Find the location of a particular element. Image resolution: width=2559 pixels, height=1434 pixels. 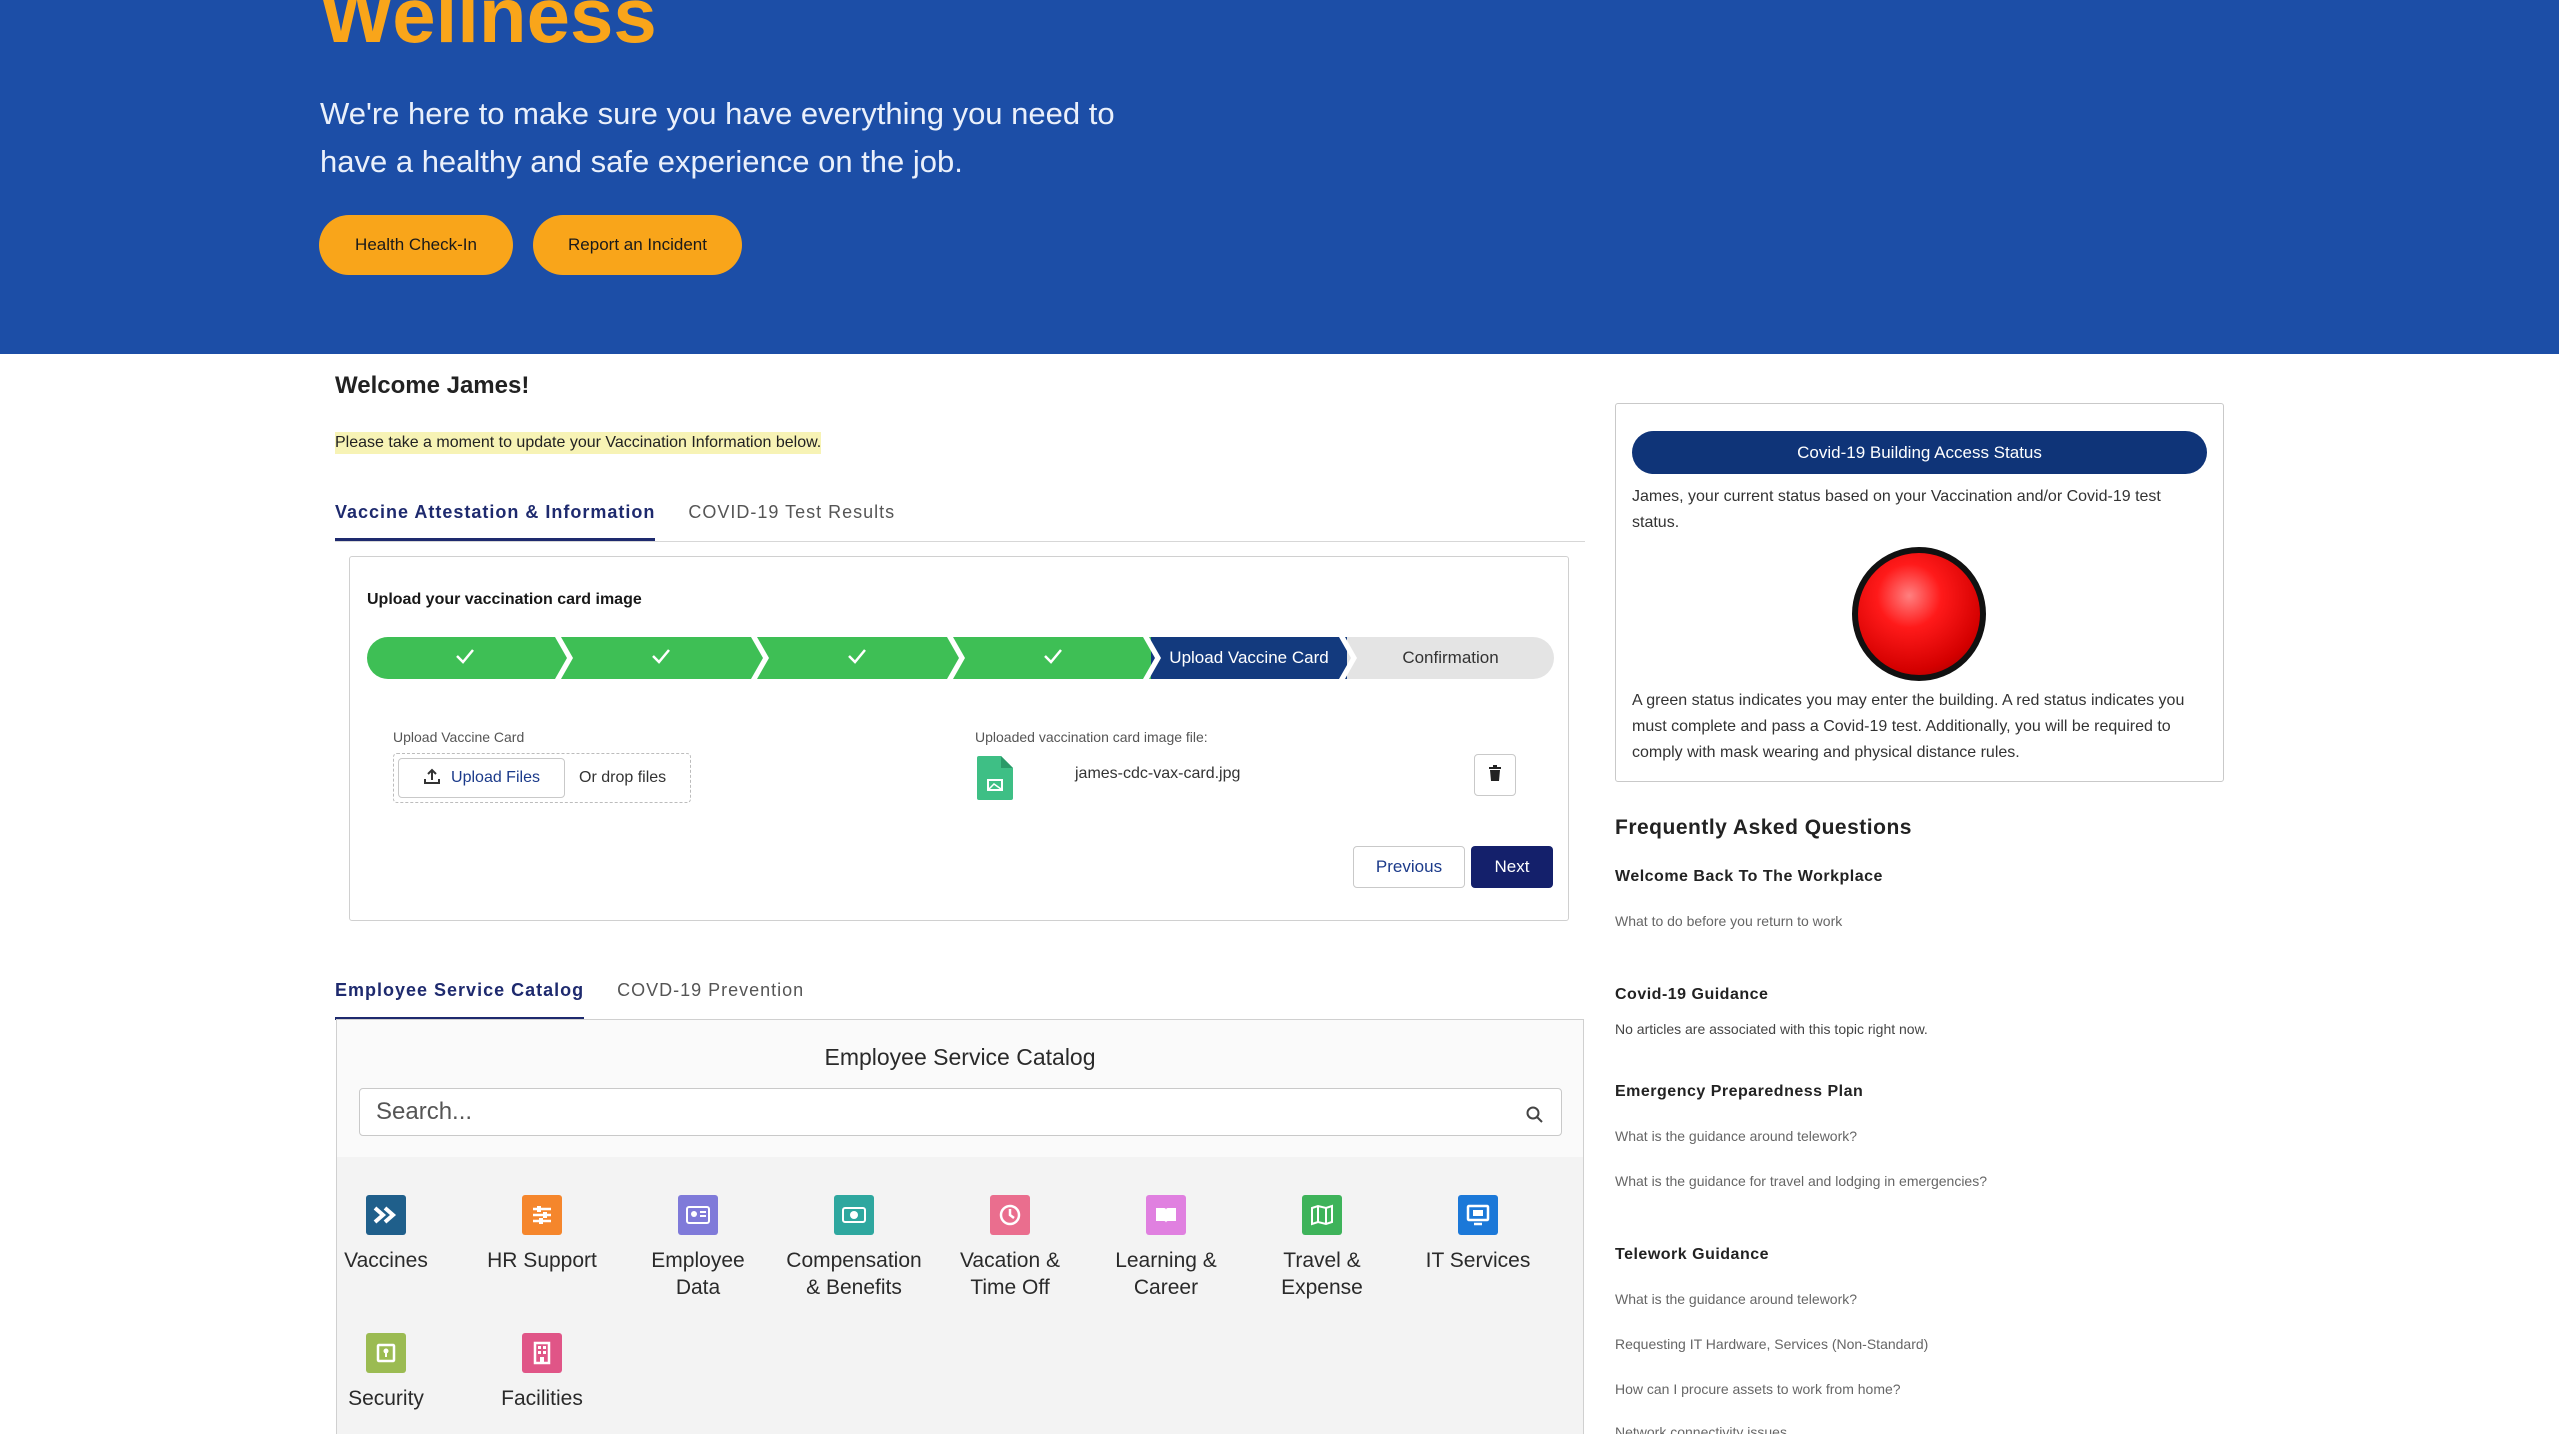

progress-path: Upload Vaccine Card Confirmation is located at coordinates (960, 658).